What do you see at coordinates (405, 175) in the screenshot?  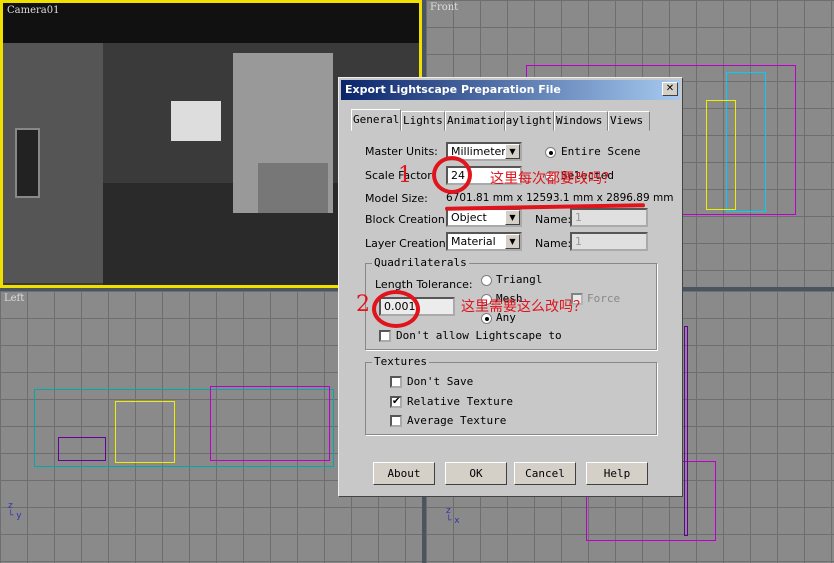 I see `annotation-number-1: 1` at bounding box center [405, 175].